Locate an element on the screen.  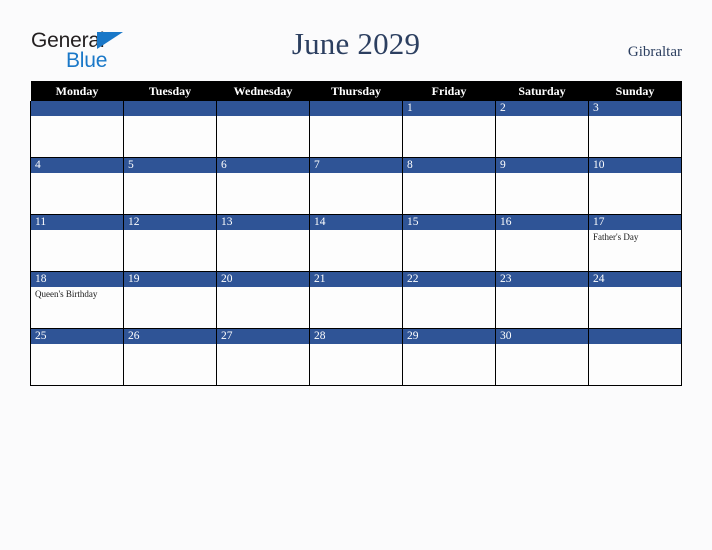
calendar-day-cell: 6 is located at coordinates (263, 186).